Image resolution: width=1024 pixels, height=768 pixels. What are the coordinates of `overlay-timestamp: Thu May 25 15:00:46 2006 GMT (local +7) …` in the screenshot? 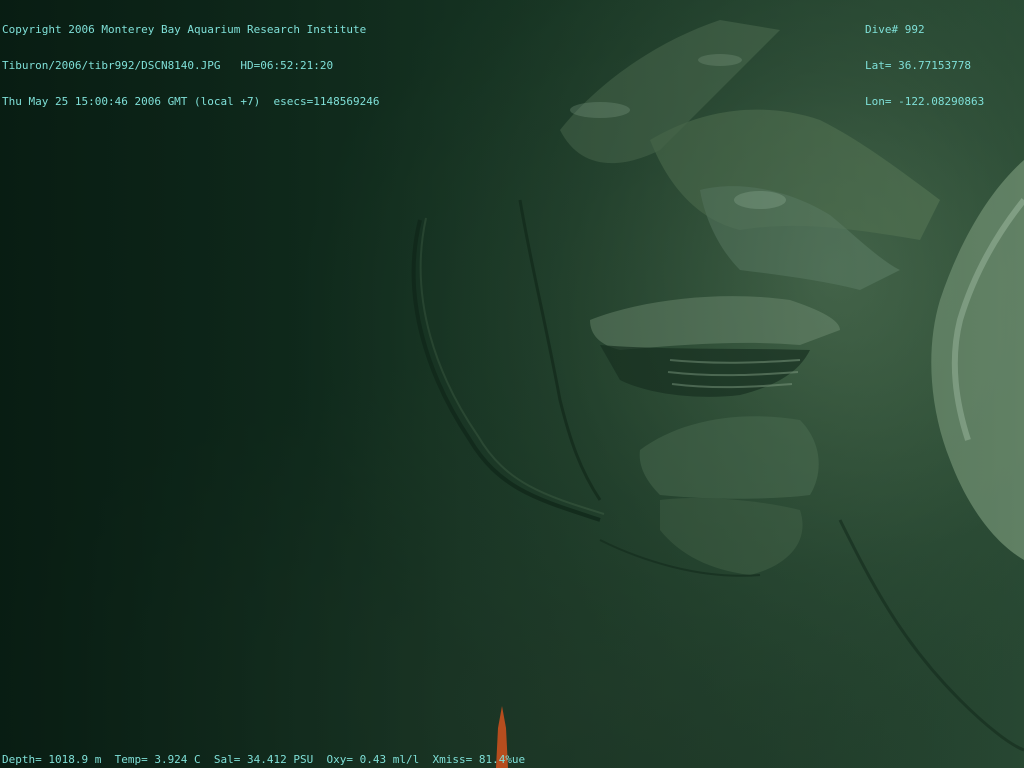 It's located at (191, 101).